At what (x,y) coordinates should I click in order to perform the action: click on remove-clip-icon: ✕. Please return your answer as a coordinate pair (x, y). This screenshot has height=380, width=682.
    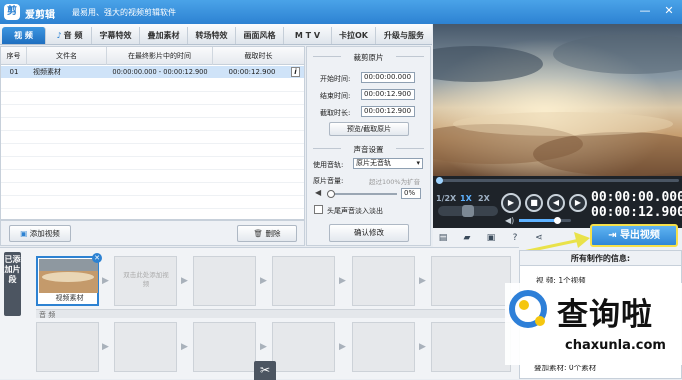
    Looking at the image, I should click on (97, 258).